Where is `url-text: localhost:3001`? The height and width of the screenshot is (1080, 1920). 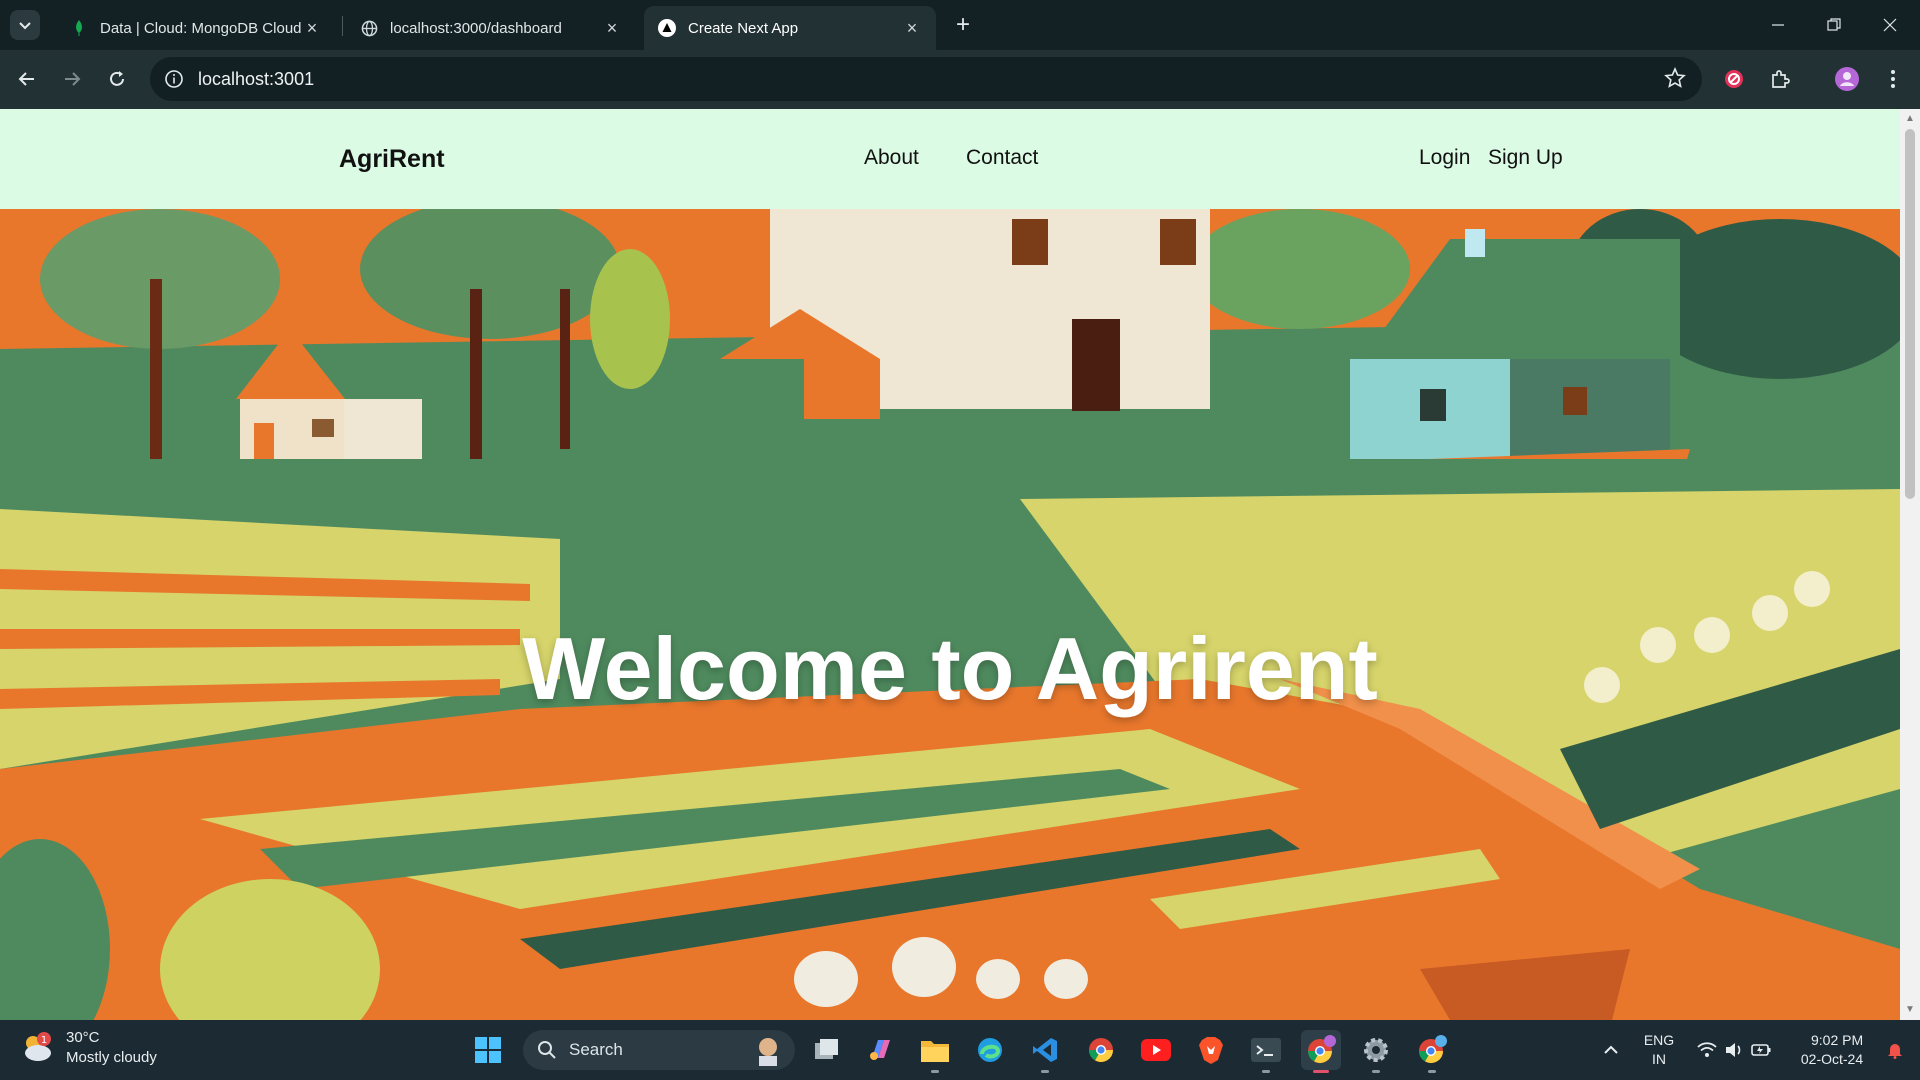
url-text: localhost:3001 is located at coordinates (256, 79).